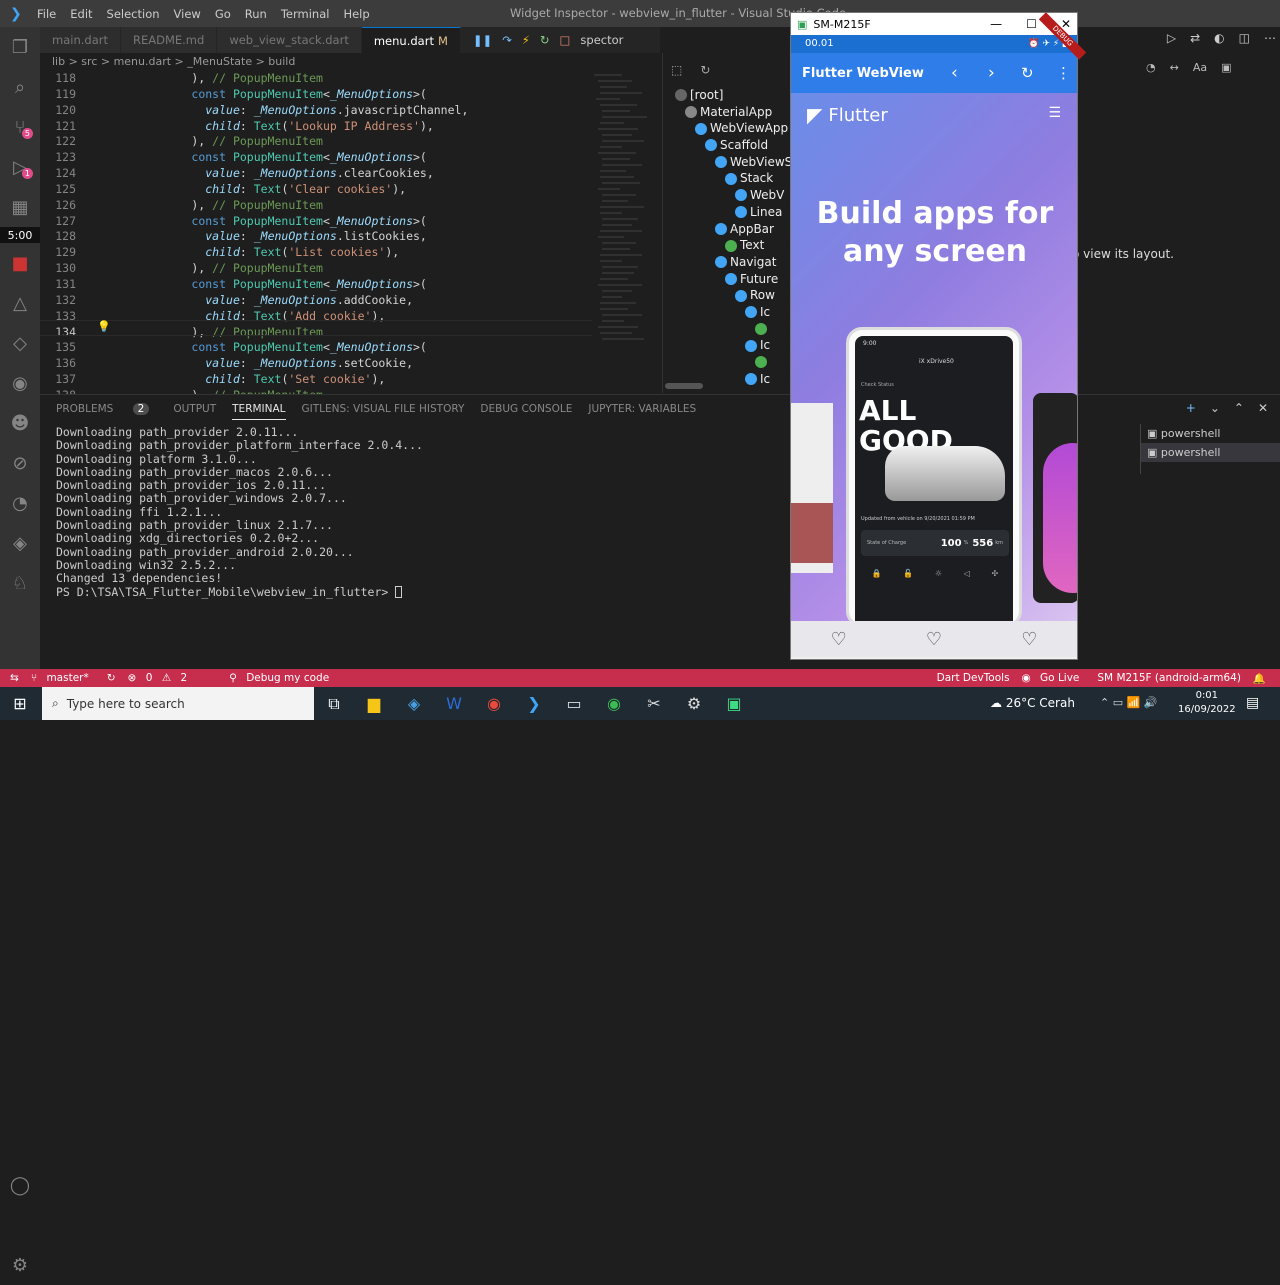 This screenshot has height=1285, width=1280. Describe the element at coordinates (726, 345) in the screenshot. I see `widget-tree-node: Ic` at that location.